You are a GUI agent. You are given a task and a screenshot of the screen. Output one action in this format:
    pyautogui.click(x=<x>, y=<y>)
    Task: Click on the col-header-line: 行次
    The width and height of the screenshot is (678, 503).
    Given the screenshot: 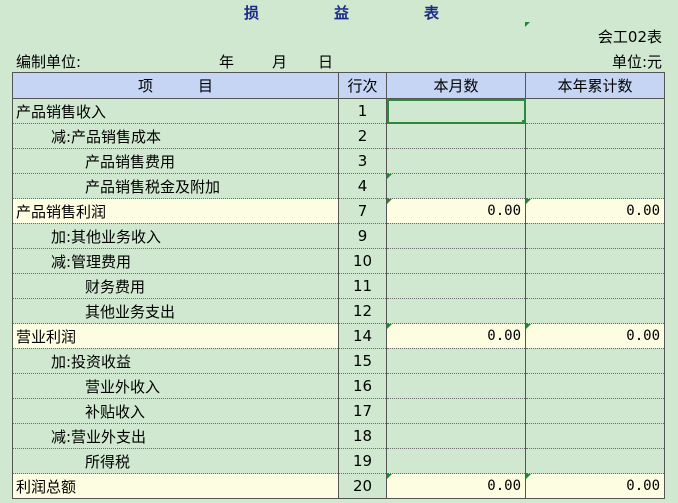 What is the action you would take?
    pyautogui.click(x=362, y=85)
    